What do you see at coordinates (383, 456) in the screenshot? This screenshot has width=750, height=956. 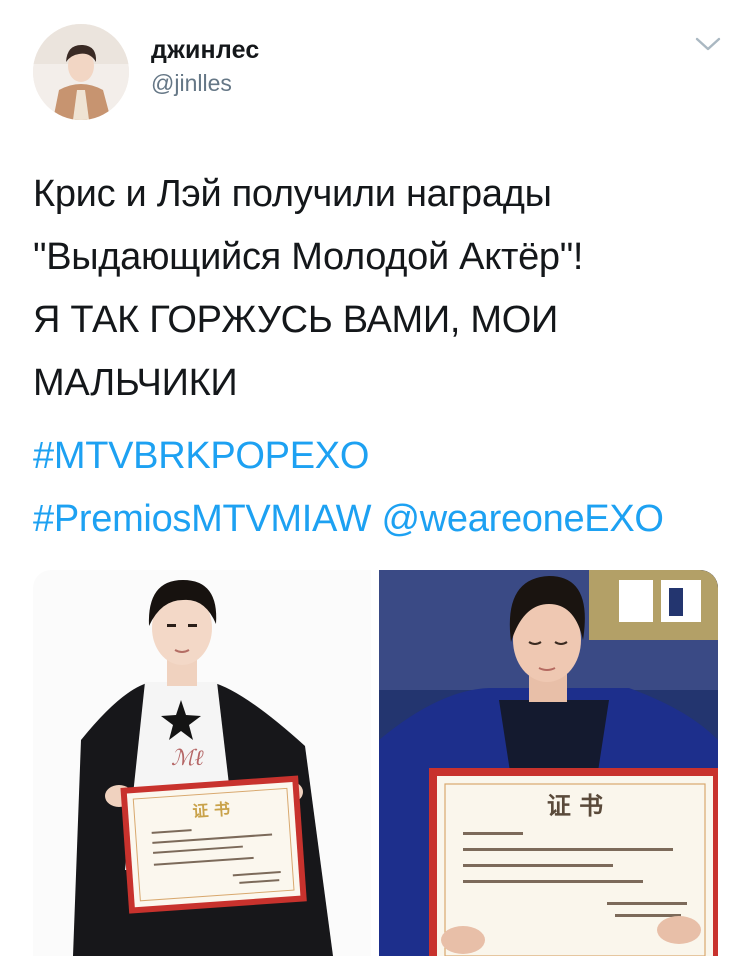 I see `hashtag-row: #MTVBRKPOPEXO` at bounding box center [383, 456].